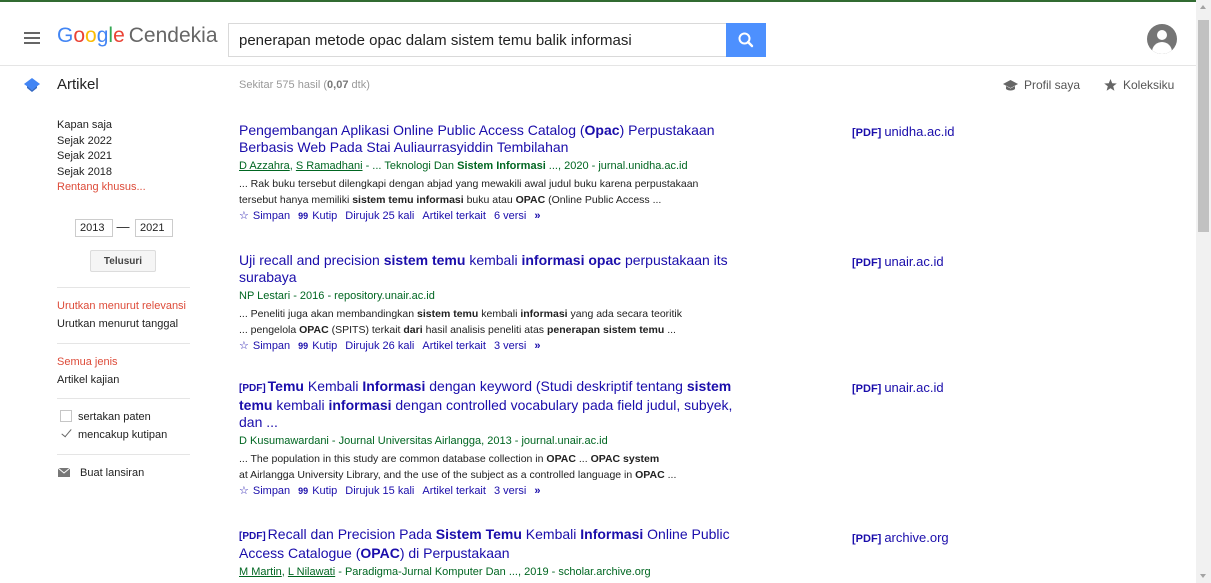  Describe the element at coordinates (117, 325) in the screenshot. I see `sort-date: Urutkan menurut tanggal` at that location.